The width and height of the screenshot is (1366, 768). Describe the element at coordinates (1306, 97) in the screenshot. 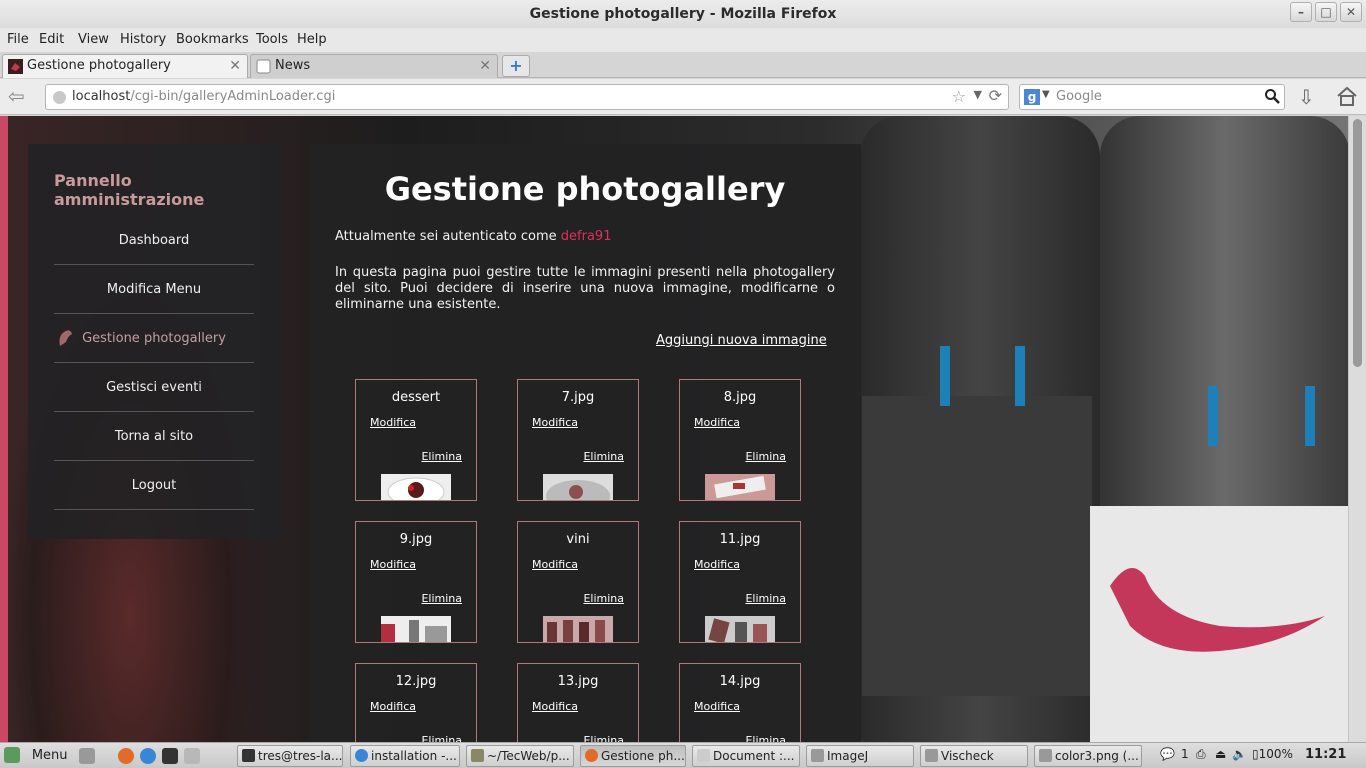

I see `download-icon: ⇩` at that location.